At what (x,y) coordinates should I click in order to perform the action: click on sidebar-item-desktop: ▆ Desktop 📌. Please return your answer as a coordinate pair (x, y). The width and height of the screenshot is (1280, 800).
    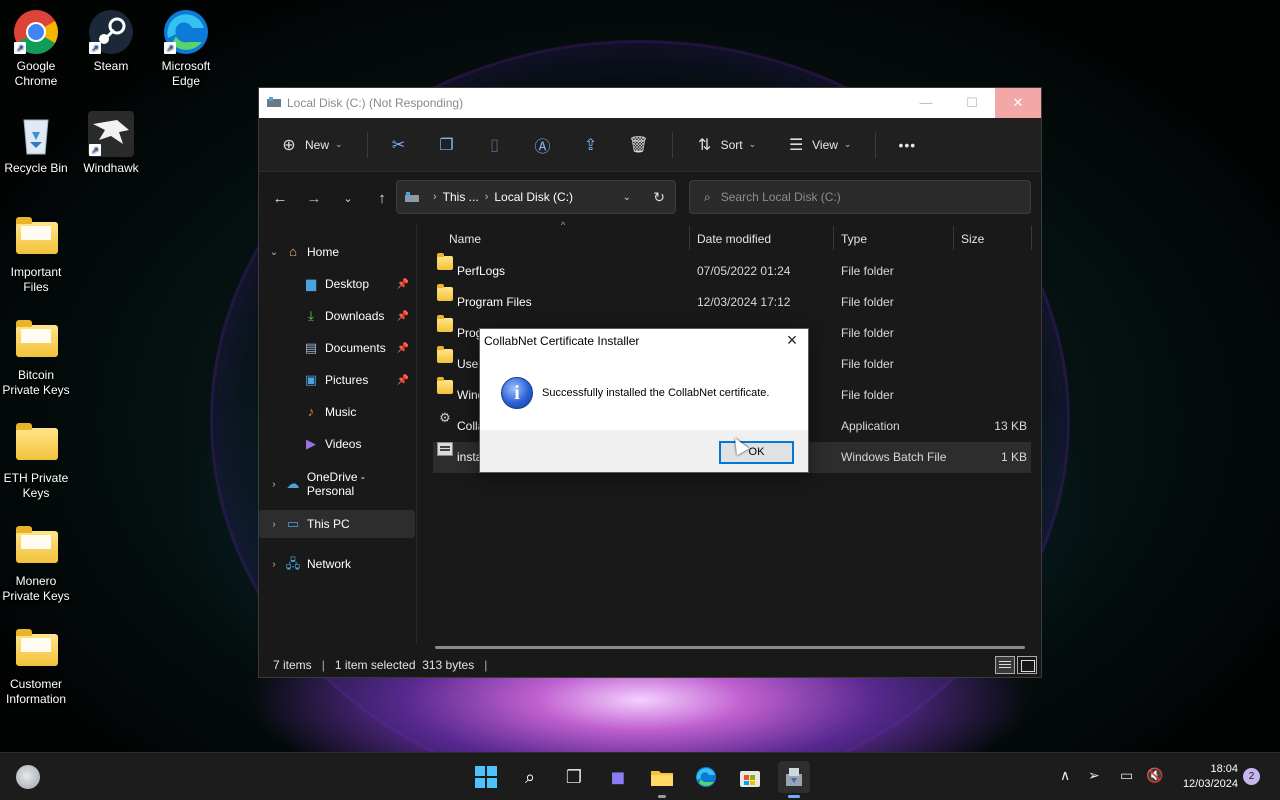
    Looking at the image, I should click on (337, 284).